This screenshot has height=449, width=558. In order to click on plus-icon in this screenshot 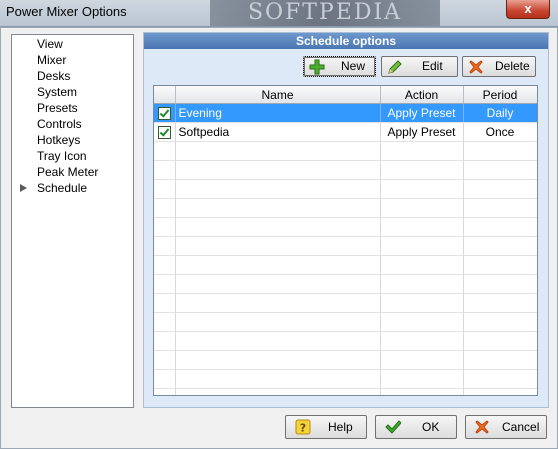, I will do `click(317, 67)`.